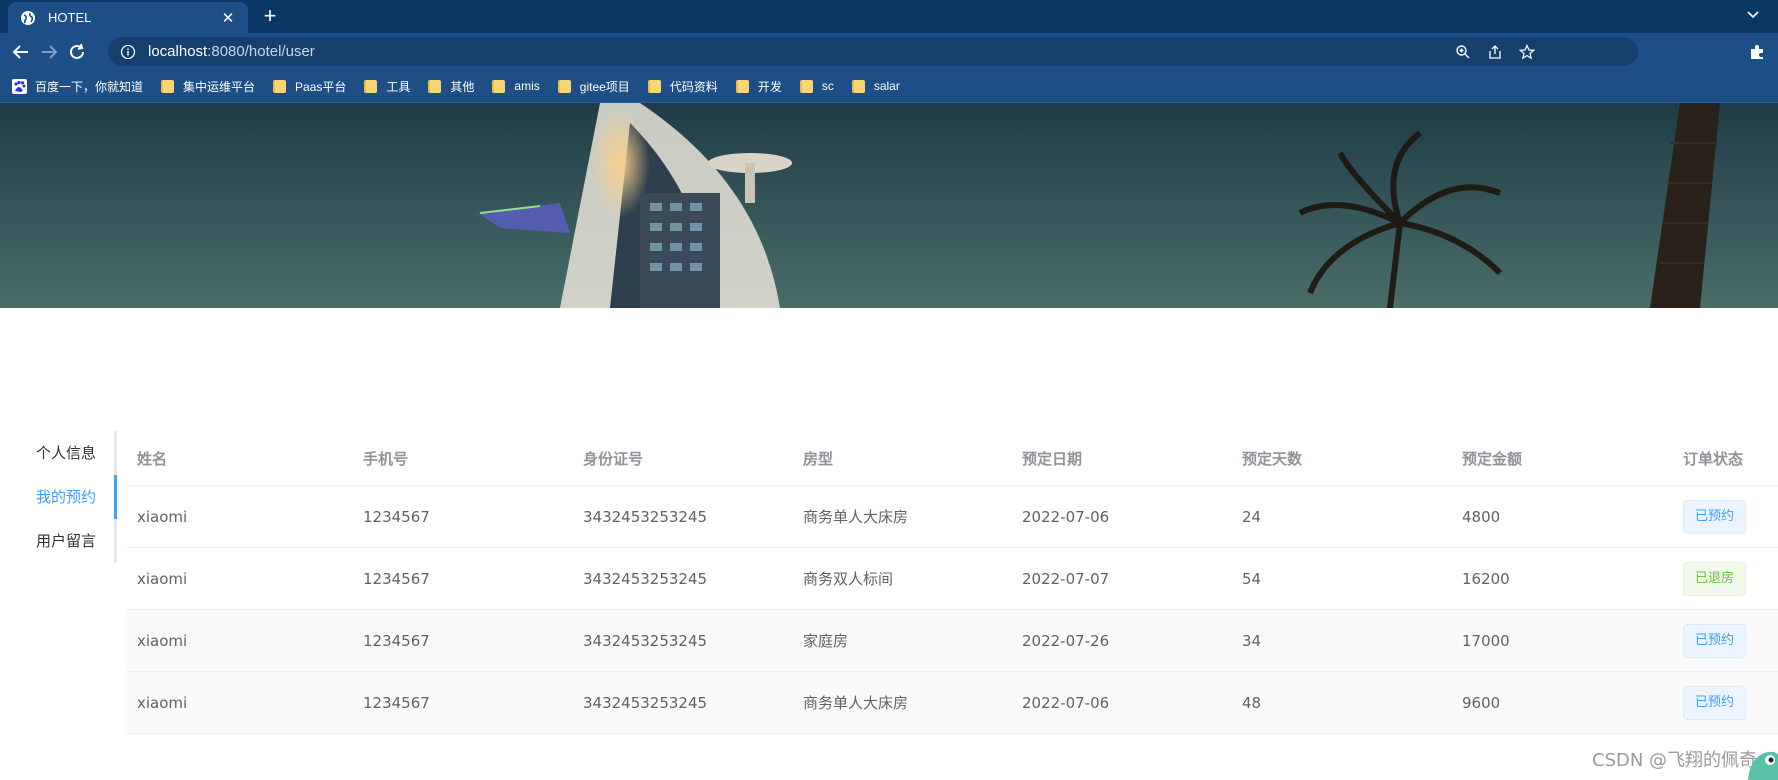 This screenshot has width=1778, height=780. Describe the element at coordinates (115, 497) in the screenshot. I see `active-tab-indicator` at that location.